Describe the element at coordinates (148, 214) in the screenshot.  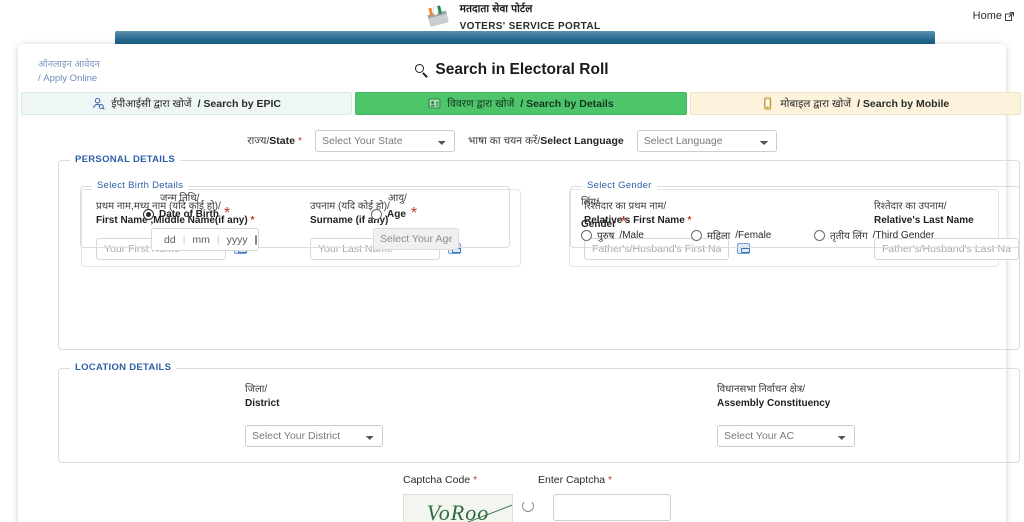
I see `dob-radio` at that location.